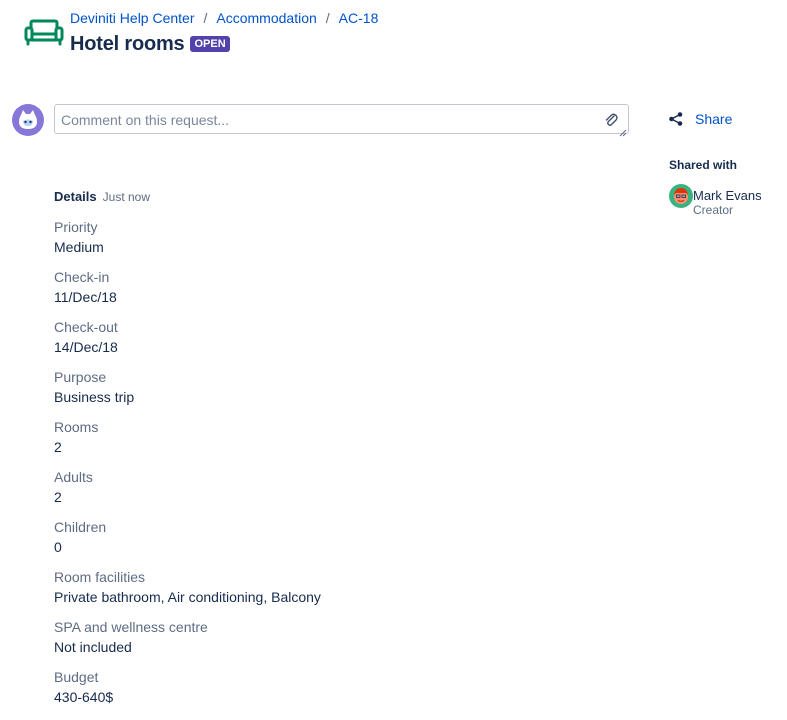 The height and width of the screenshot is (720, 787). I want to click on details-header: Details Just now, so click(102, 197).